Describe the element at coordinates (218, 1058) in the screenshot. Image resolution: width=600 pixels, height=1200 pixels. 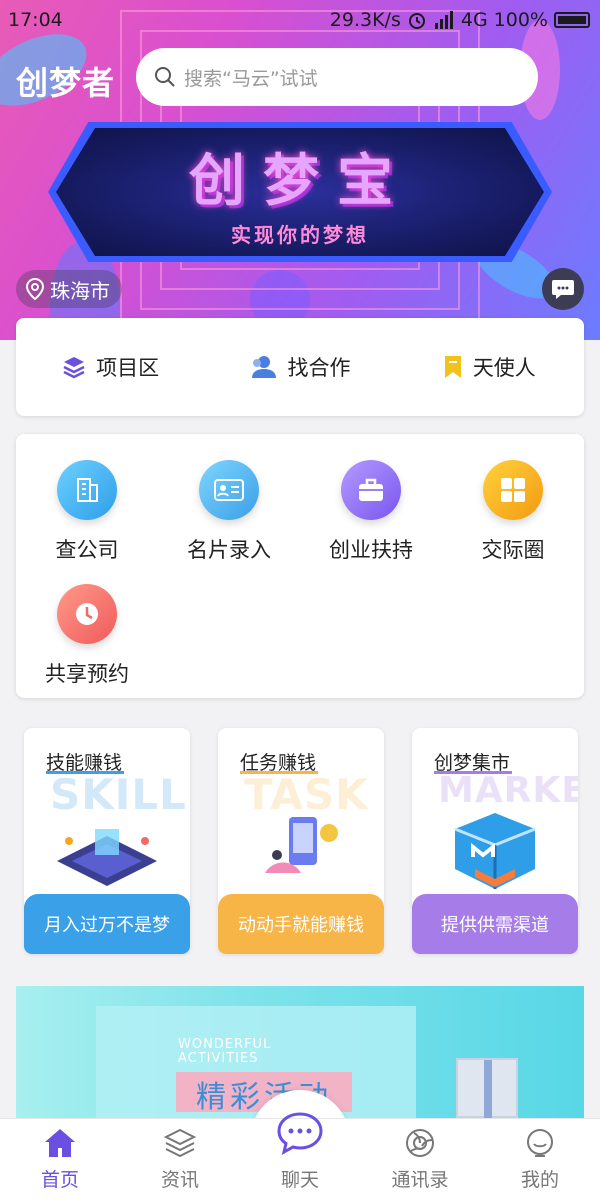
I see `activity-en-line: ACTIVITIES` at that location.